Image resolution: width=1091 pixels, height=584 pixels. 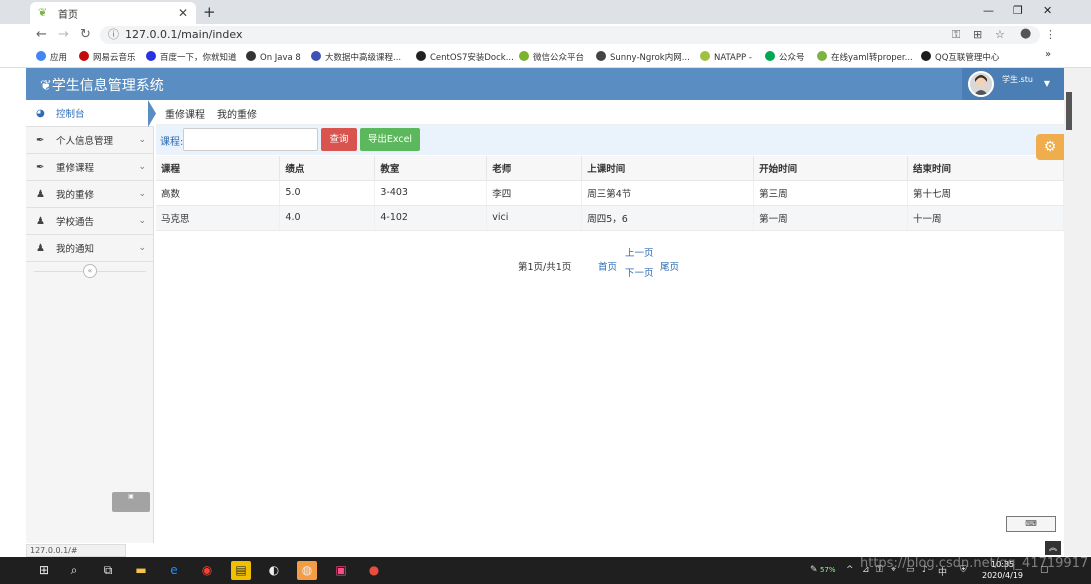 What do you see at coordinates (41, 35) in the screenshot?
I see `back-icon: ←` at bounding box center [41, 35].